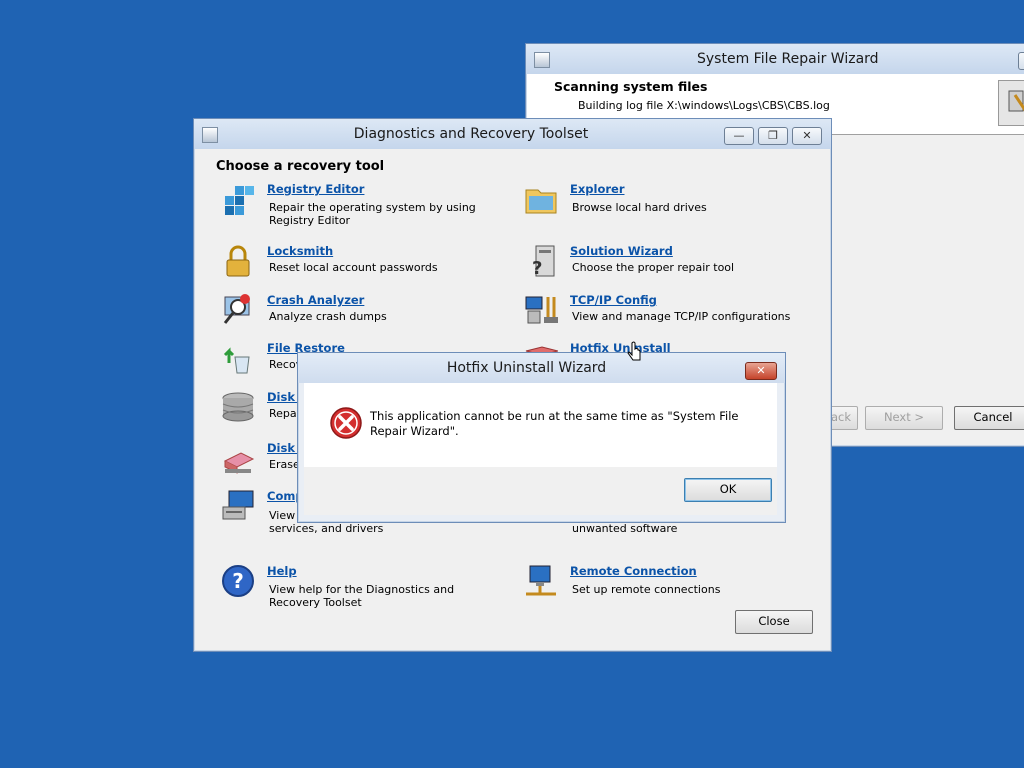 This screenshot has width=1024, height=768. What do you see at coordinates (613, 300) in the screenshot?
I see `tool-link: TCP/IP Config` at bounding box center [613, 300].